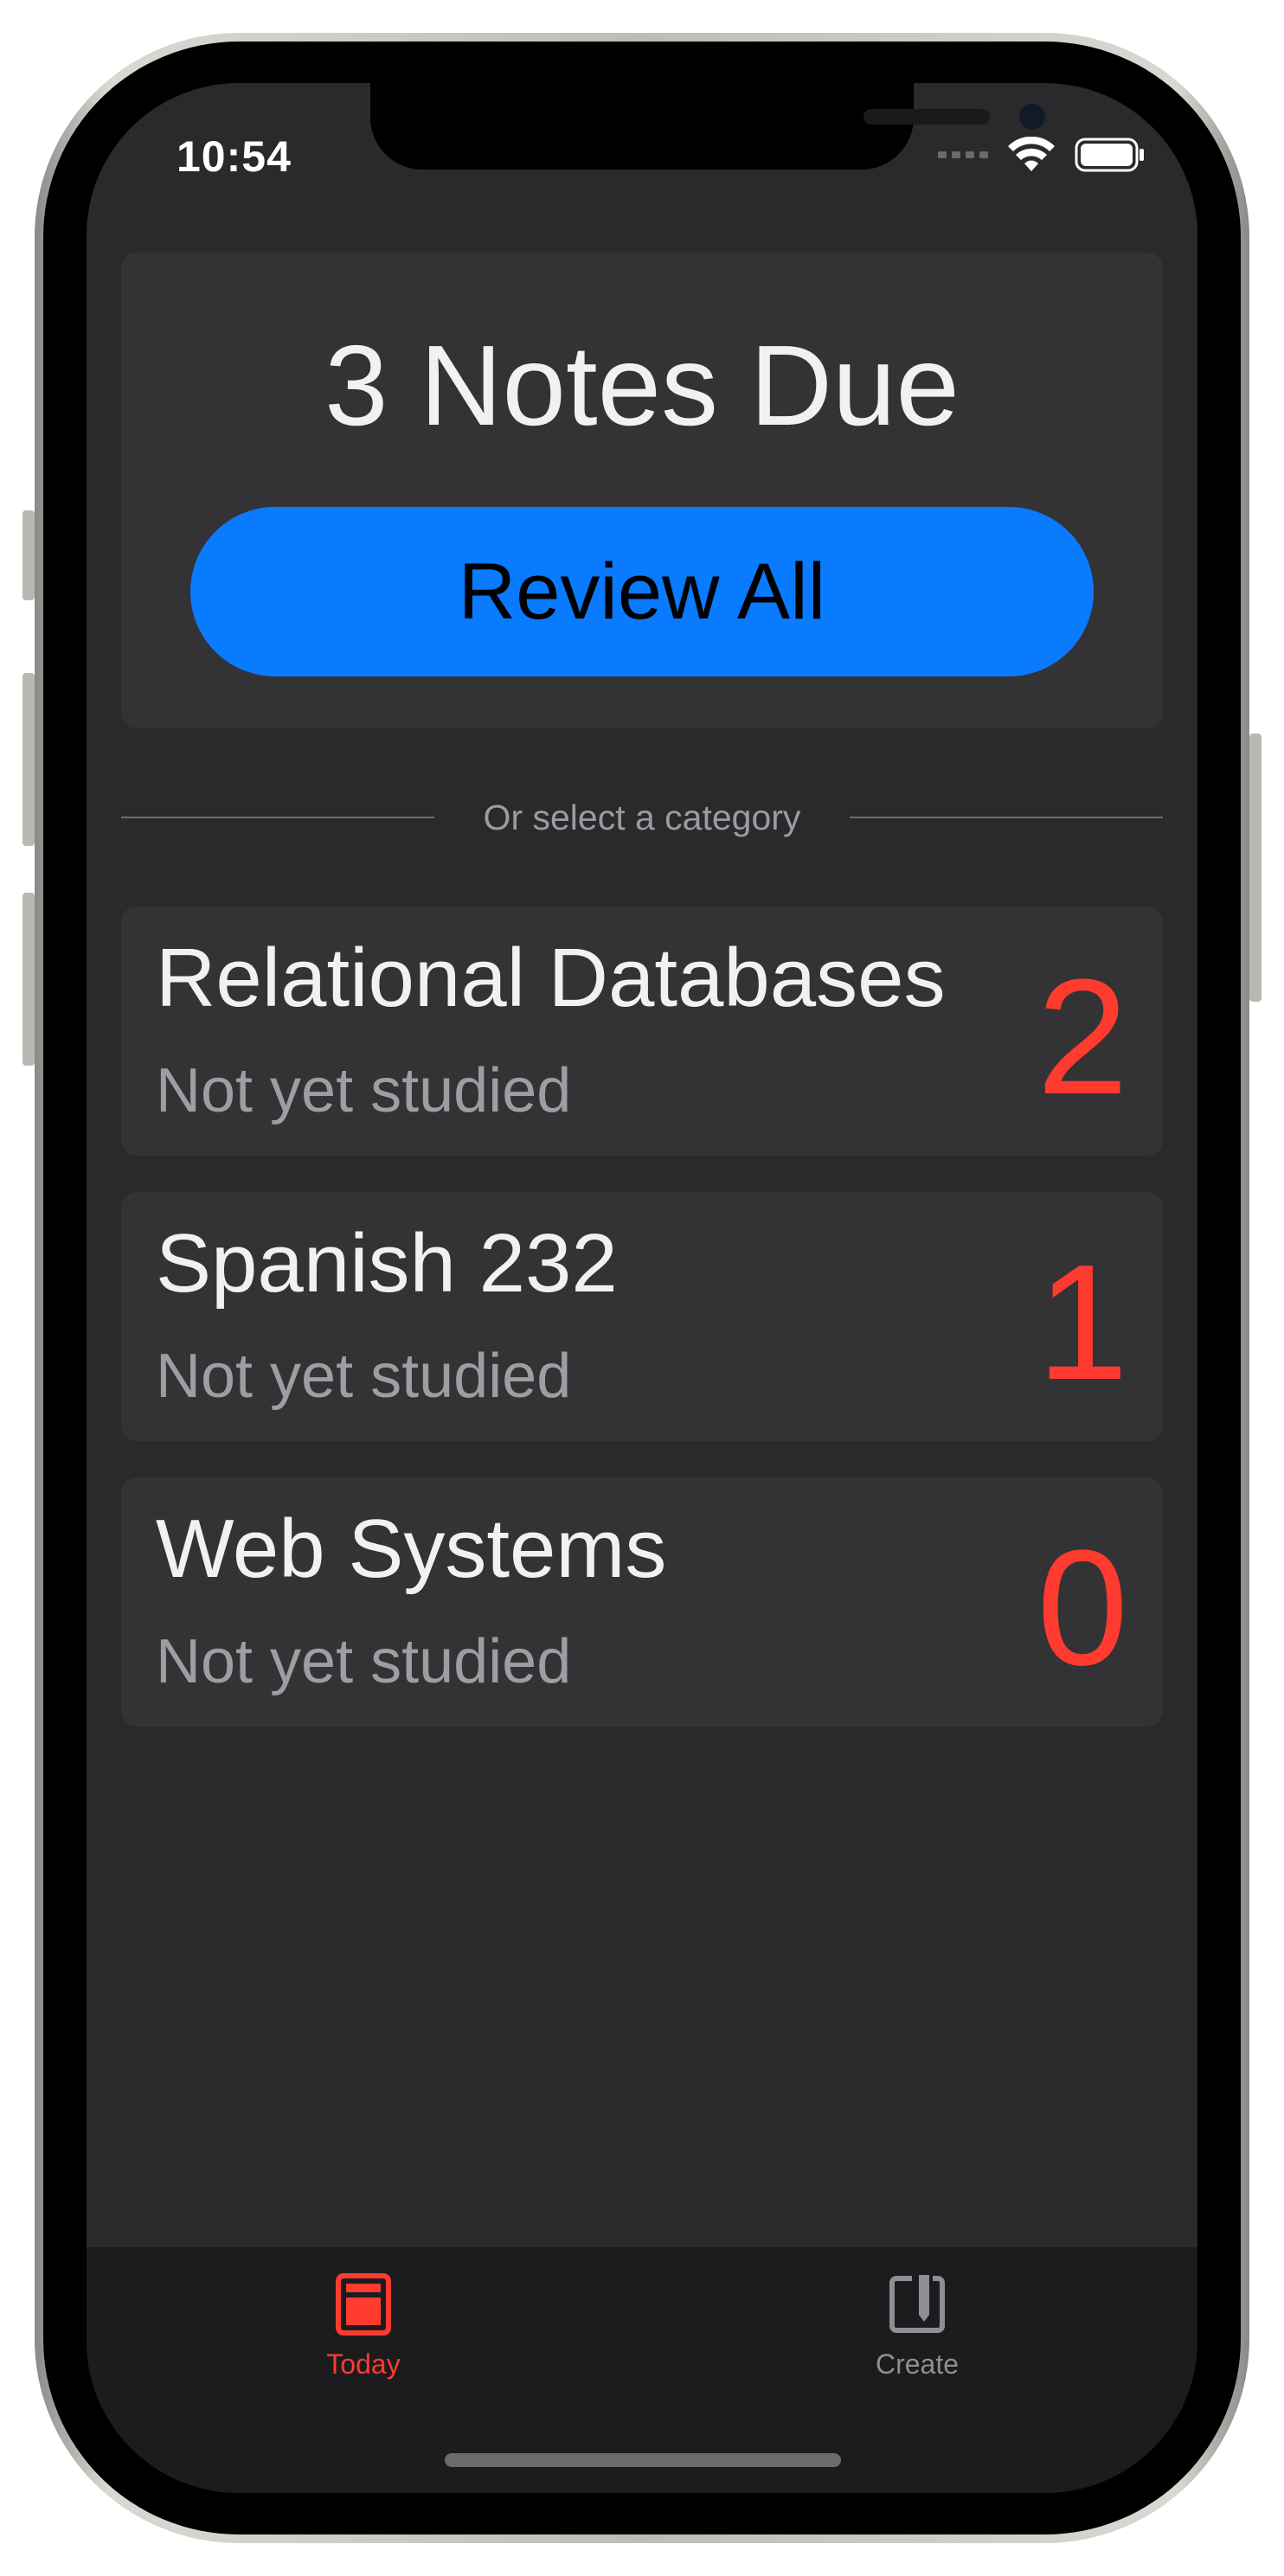 The width and height of the screenshot is (1284, 2576). Describe the element at coordinates (917, 2304) in the screenshot. I see `create-icon` at that location.